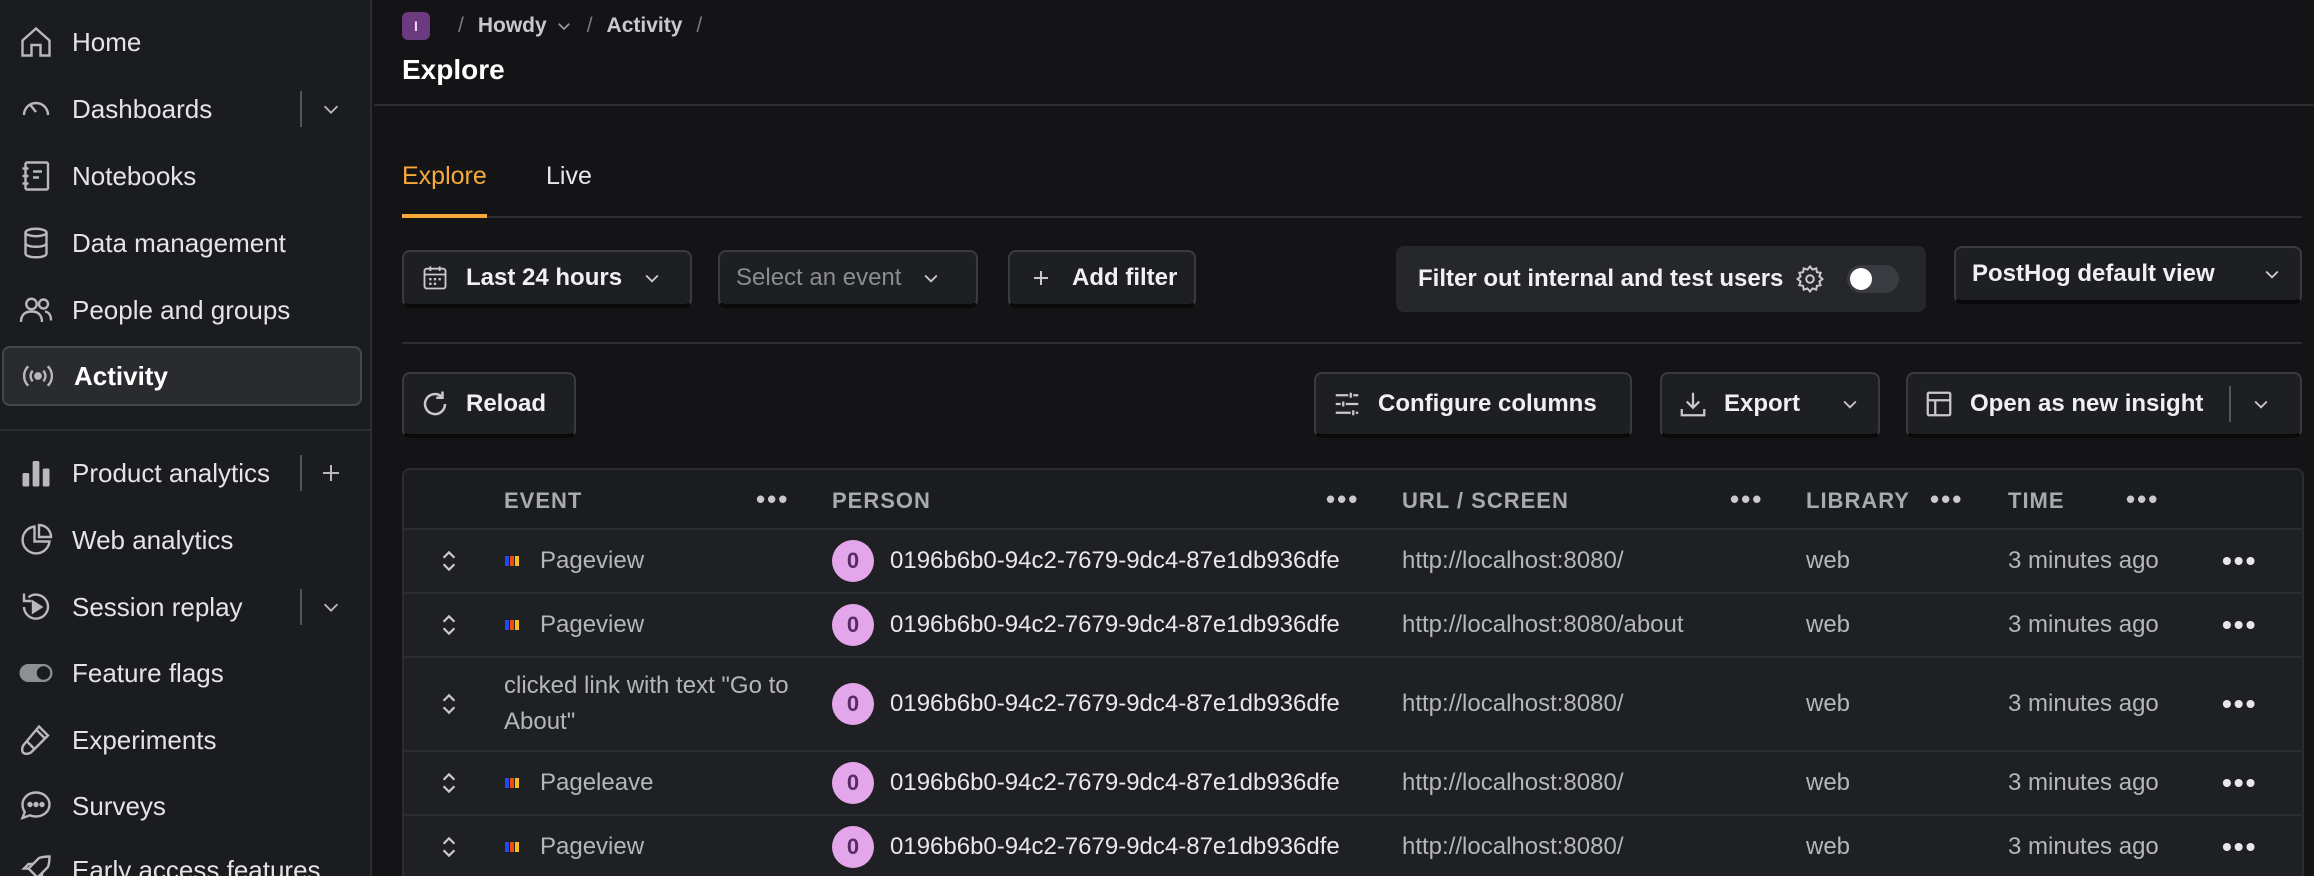 The width and height of the screenshot is (2314, 876). I want to click on export-button: Export, so click(1770, 405).